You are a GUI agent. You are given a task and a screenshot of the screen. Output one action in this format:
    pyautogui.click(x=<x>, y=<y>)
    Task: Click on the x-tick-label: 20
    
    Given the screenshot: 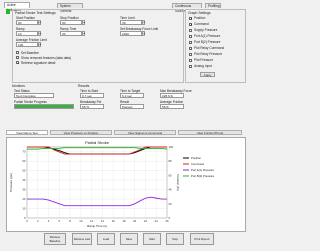 What is the action you would take?
    pyautogui.click(x=135, y=221)
    